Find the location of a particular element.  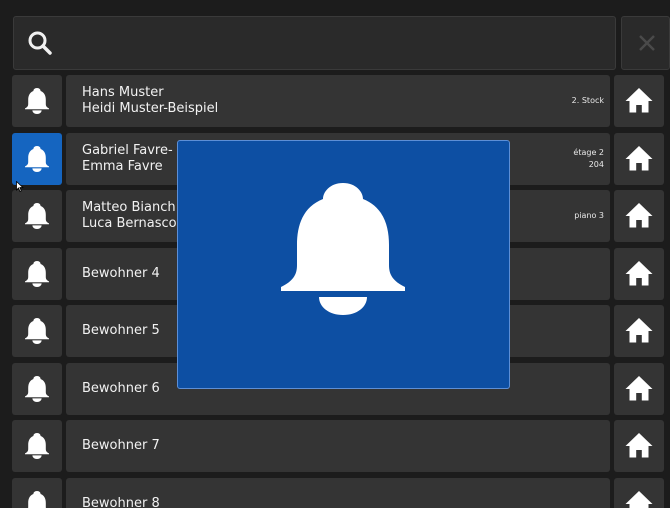

resident-name-cell: Bewohner 7 is located at coordinates (338, 446).